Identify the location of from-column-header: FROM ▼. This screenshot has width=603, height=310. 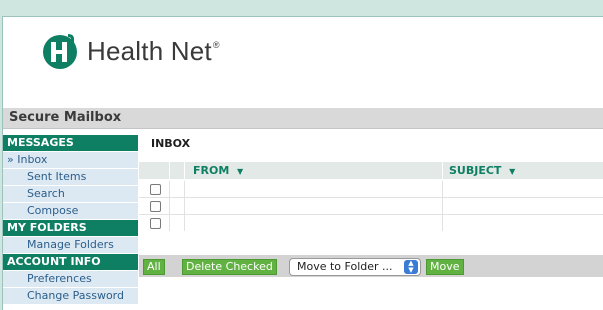
(218, 170).